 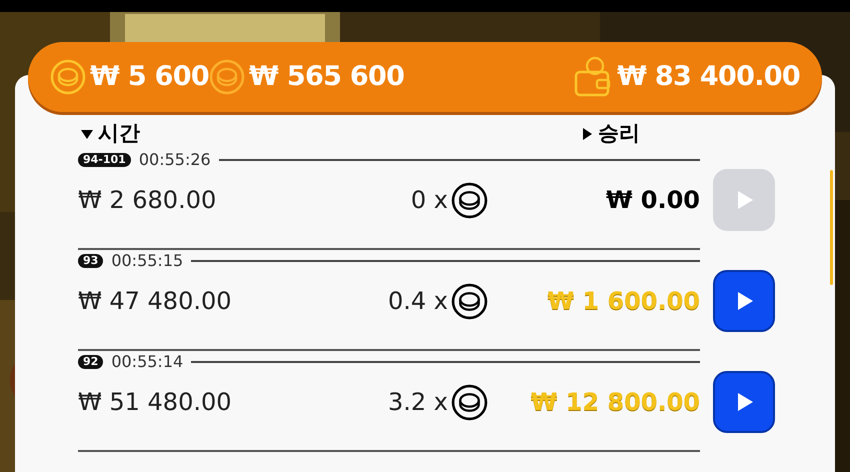 I want to click on bet-amount: ₩ 5 600, so click(x=150, y=77).